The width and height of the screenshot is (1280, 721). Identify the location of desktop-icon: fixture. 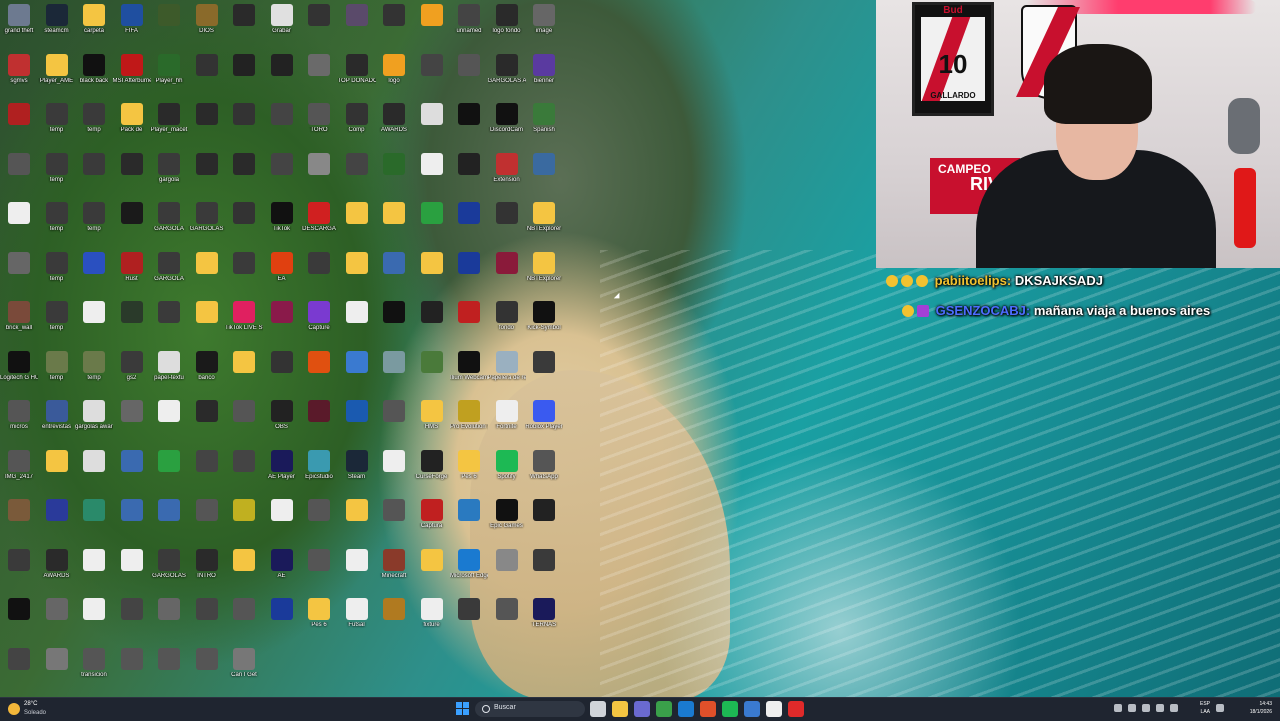
(432, 620).